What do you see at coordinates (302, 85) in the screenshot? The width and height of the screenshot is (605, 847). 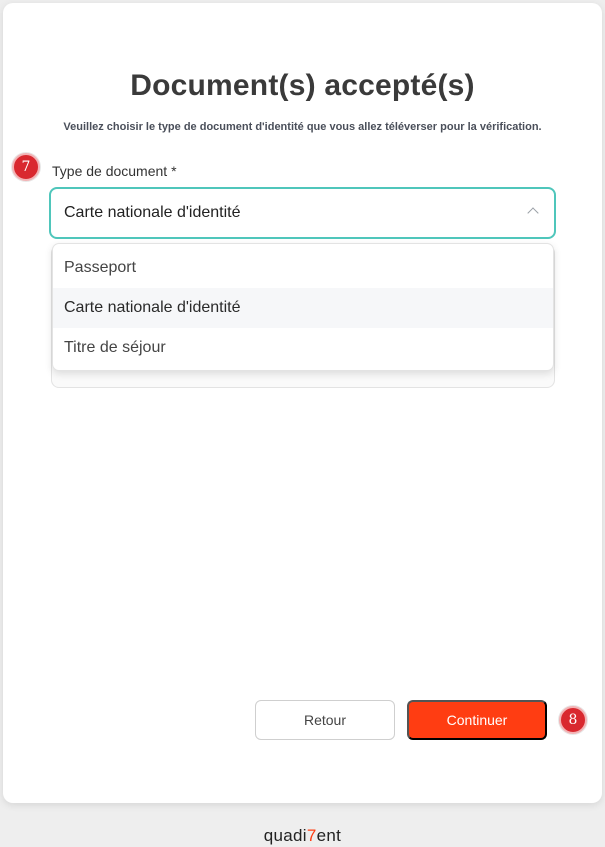 I see `page-title: Document(s) accepté(s)` at bounding box center [302, 85].